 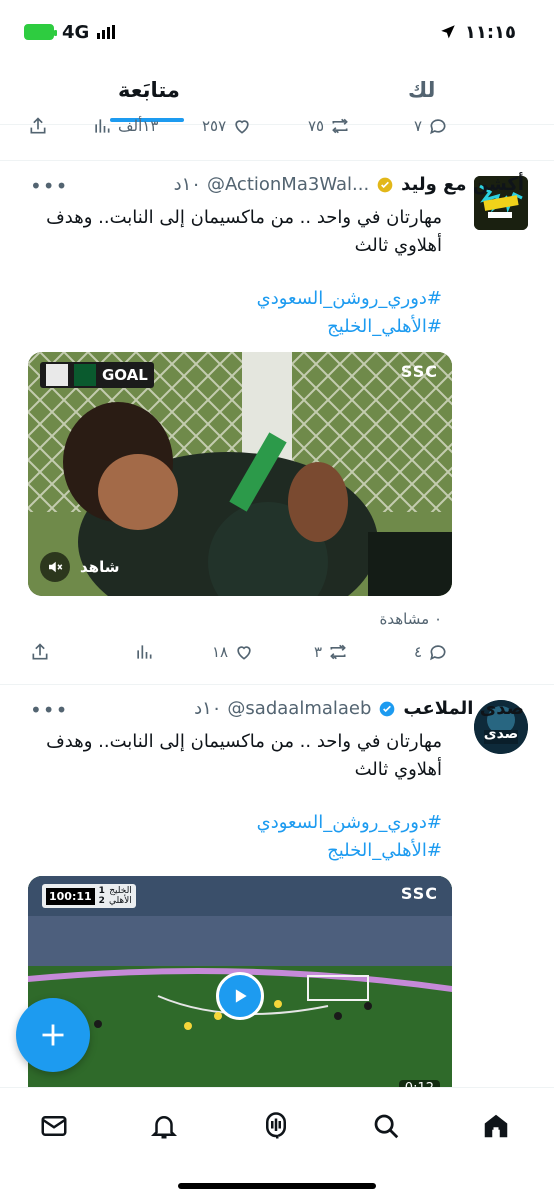 I want to click on status-left: 4G, so click(x=70, y=32).